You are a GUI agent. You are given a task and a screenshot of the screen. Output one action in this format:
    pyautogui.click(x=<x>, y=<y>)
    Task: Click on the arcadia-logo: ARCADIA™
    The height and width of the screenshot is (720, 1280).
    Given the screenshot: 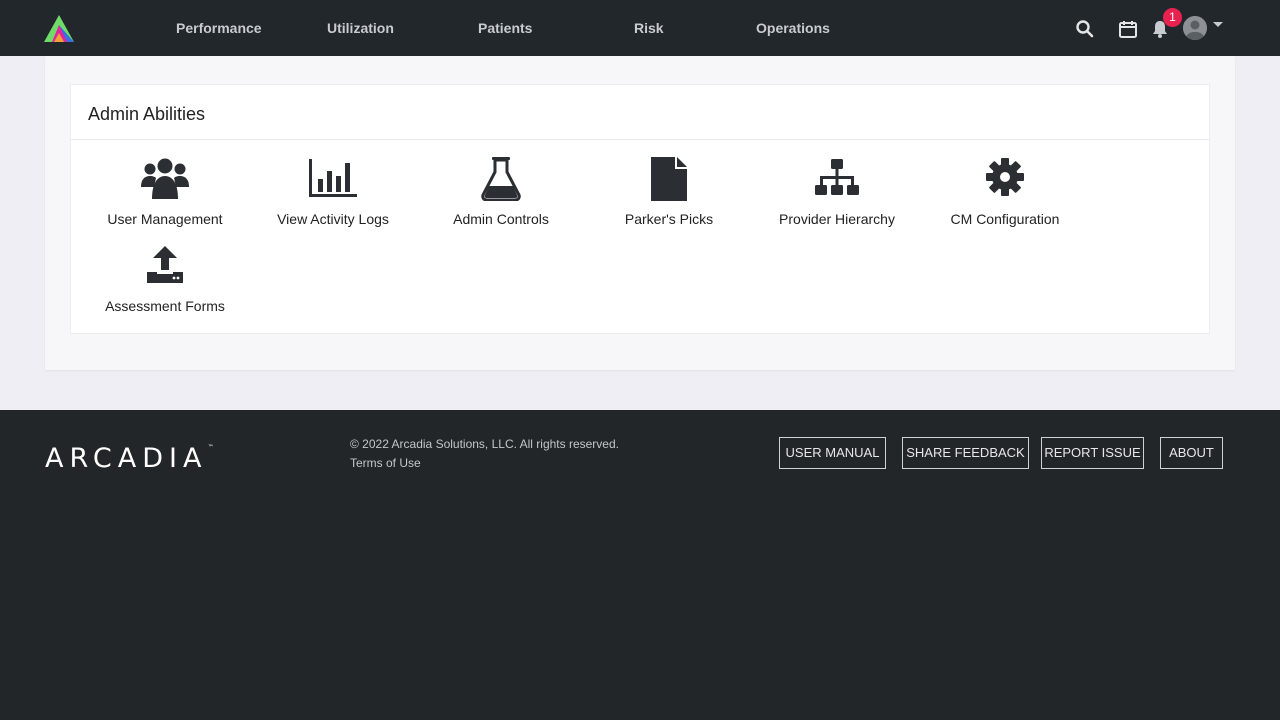 What is the action you would take?
    pyautogui.click(x=129, y=458)
    